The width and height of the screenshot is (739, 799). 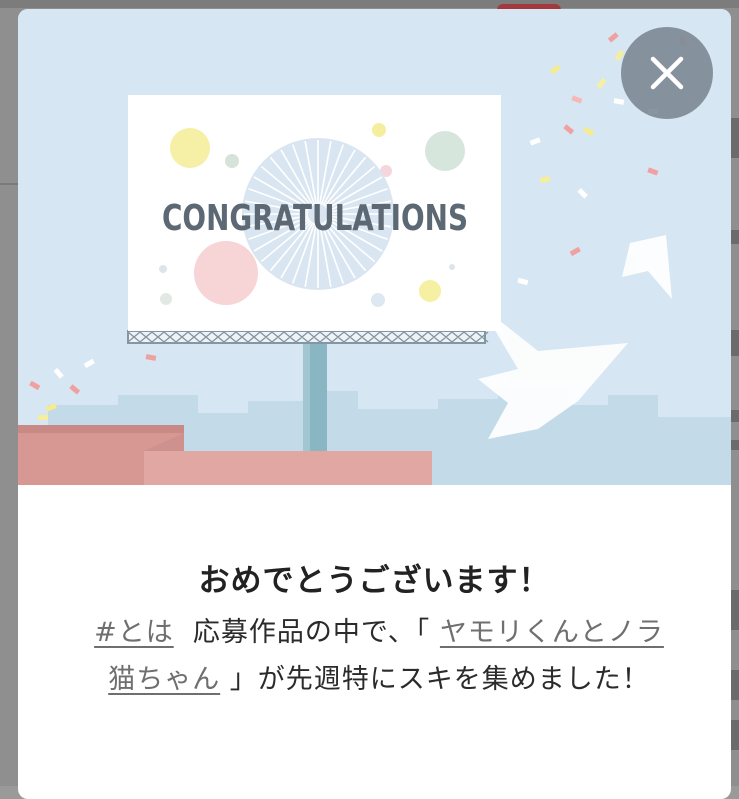 I want to click on background-header, so click(x=369, y=4).